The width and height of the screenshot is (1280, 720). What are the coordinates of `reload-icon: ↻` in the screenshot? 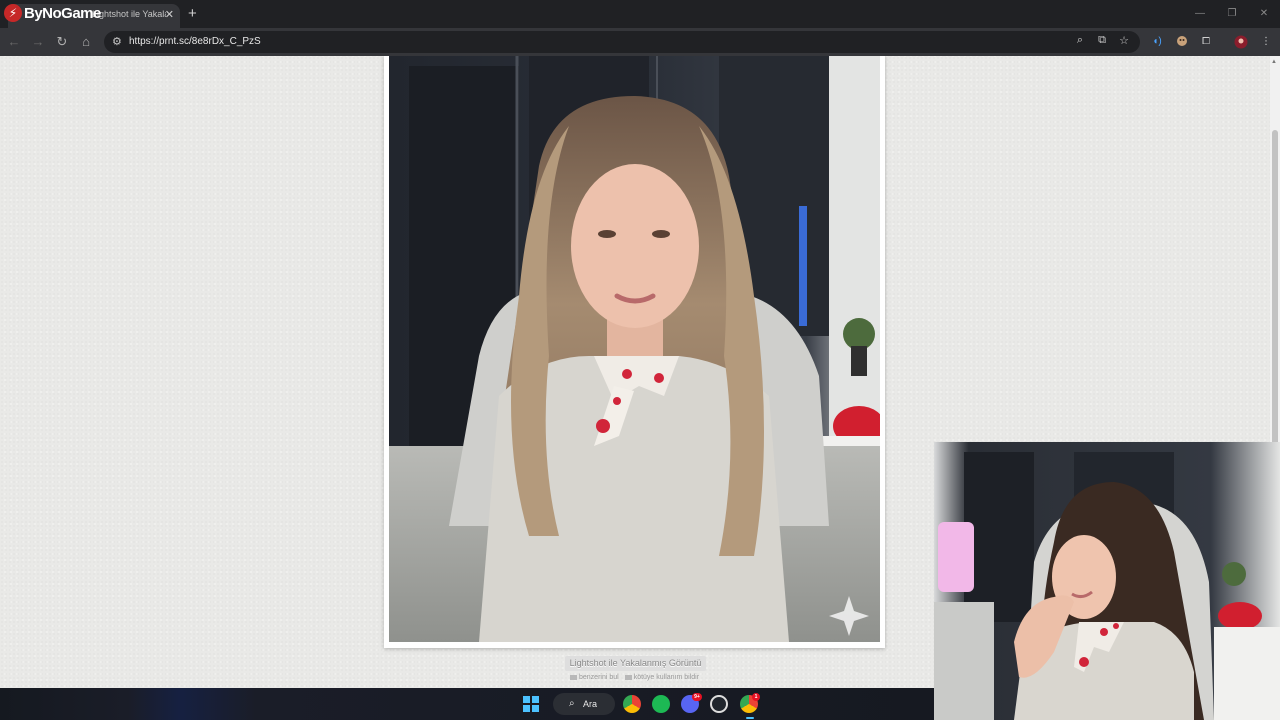 It's located at (62, 42).